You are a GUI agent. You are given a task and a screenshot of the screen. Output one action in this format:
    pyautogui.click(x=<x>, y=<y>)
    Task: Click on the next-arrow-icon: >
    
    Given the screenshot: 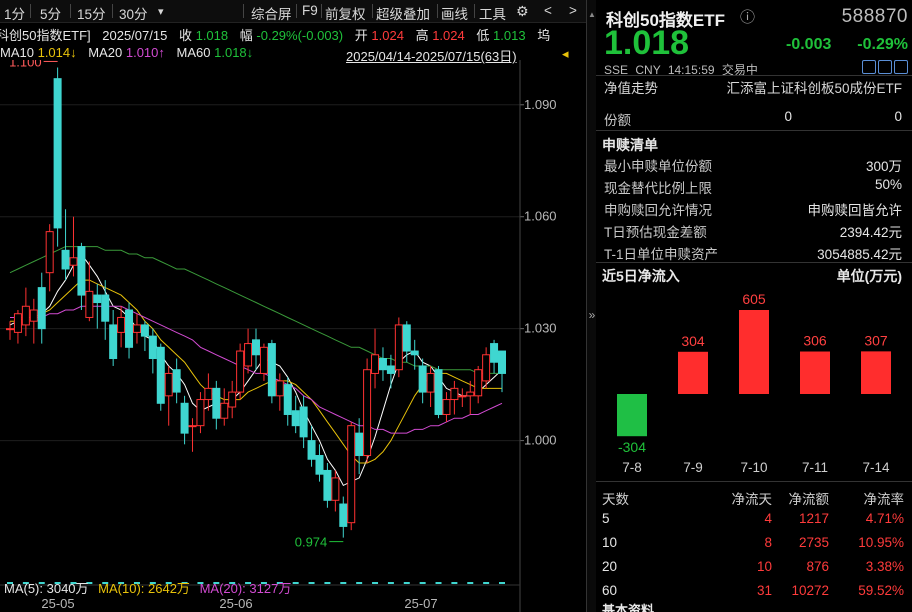 What is the action you would take?
    pyautogui.click(x=573, y=10)
    